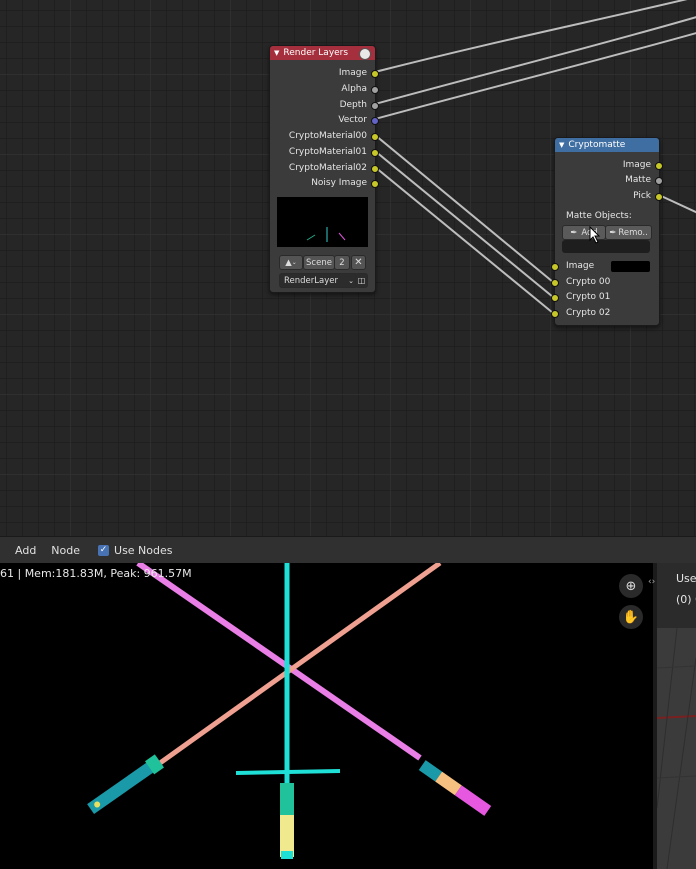  I want to click on socket-crypto01-in, so click(555, 298).